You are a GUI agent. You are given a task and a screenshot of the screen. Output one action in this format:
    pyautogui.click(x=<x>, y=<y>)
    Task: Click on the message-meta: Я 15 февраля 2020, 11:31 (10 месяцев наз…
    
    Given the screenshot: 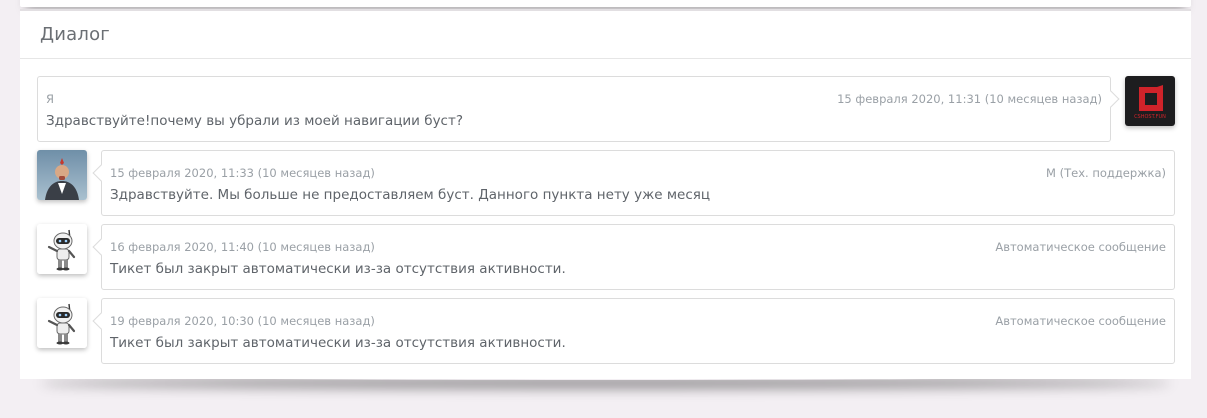 What is the action you would take?
    pyautogui.click(x=574, y=99)
    